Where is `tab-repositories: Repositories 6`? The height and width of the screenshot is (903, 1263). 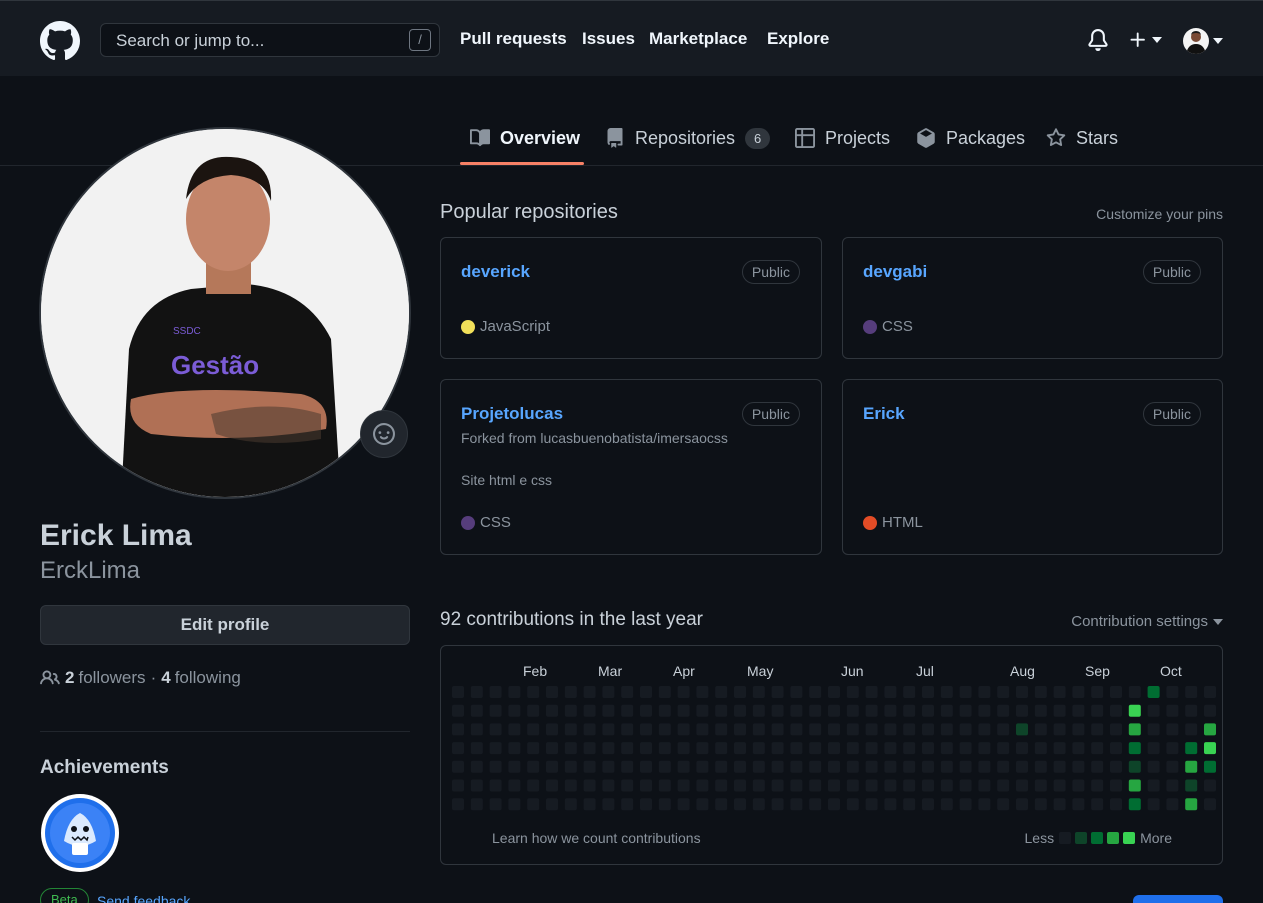 tab-repositories: Repositories 6 is located at coordinates (688, 138).